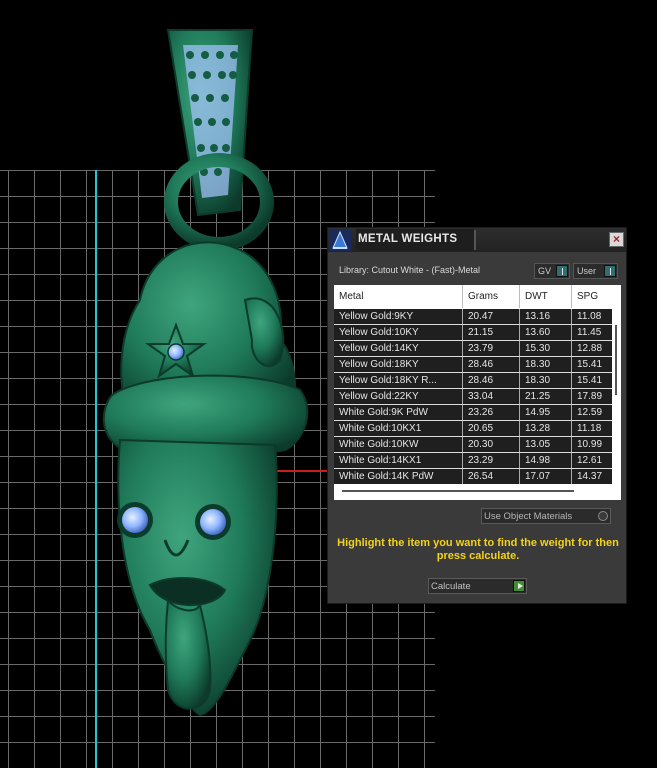  Describe the element at coordinates (591, 428) in the screenshot. I see `cell-spg: 11.18` at that location.